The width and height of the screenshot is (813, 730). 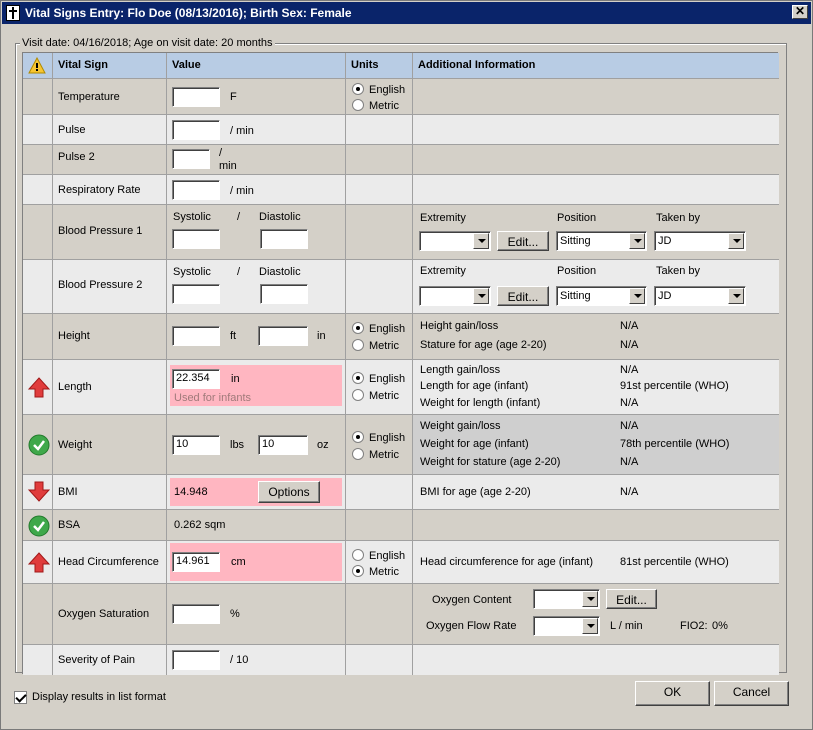 I want to click on temperature-english-radio: English, so click(x=378, y=89).